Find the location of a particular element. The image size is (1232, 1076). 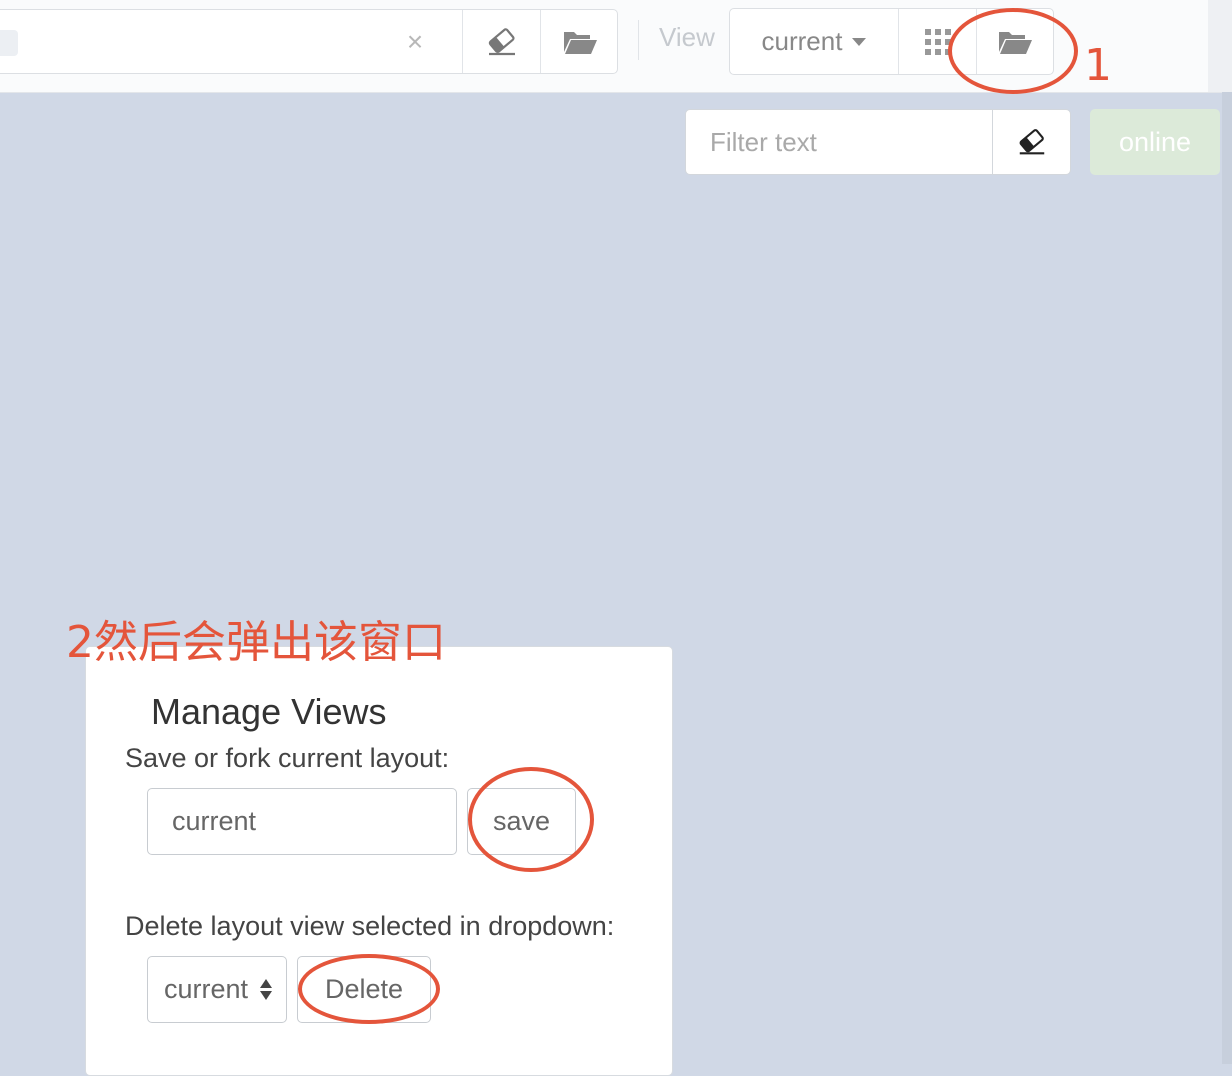

manage-views-button is located at coordinates (1014, 41).